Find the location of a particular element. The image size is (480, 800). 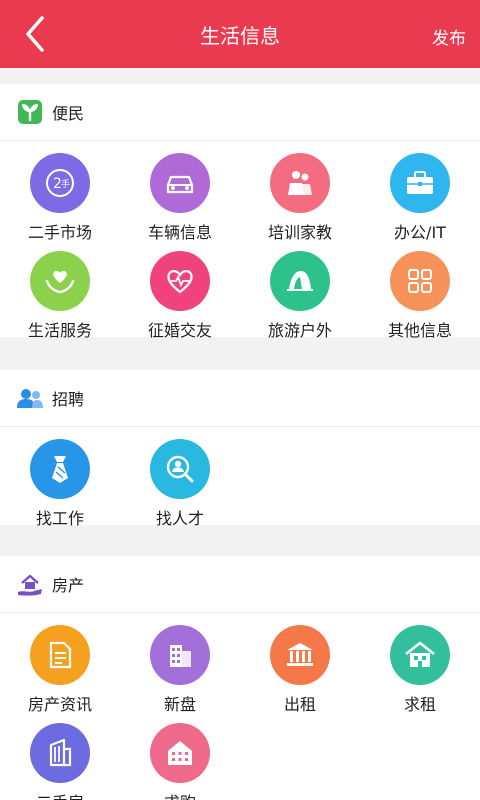

category-find-job: 找工作 is located at coordinates (60, 477).